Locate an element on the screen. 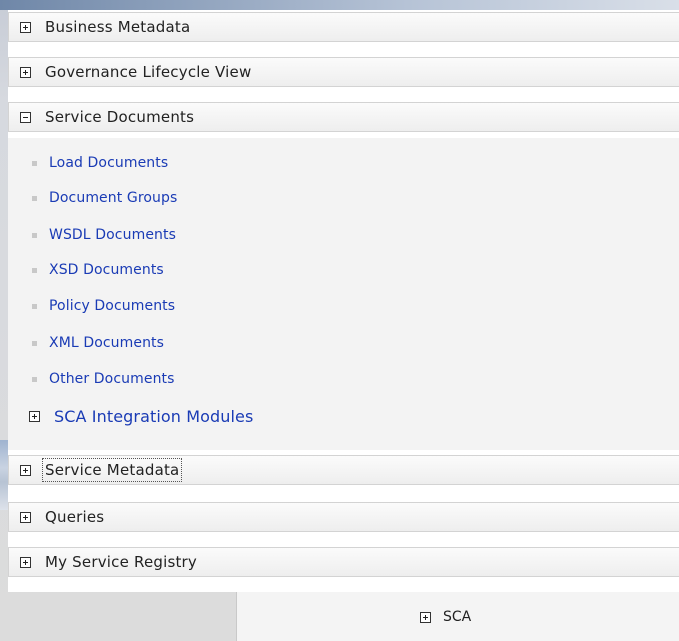 The height and width of the screenshot is (641, 679). background-left-bands is located at coordinates (4, 475).